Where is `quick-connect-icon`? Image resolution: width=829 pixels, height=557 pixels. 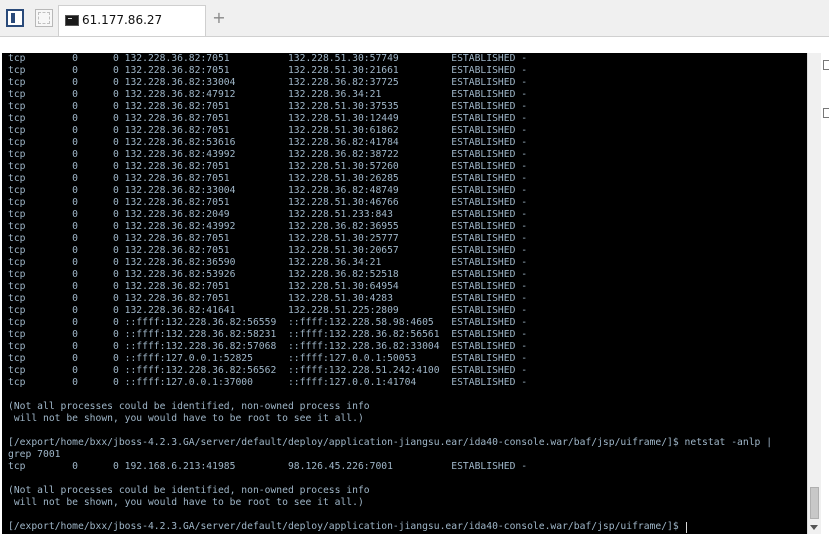
quick-connect-icon is located at coordinates (44, 18).